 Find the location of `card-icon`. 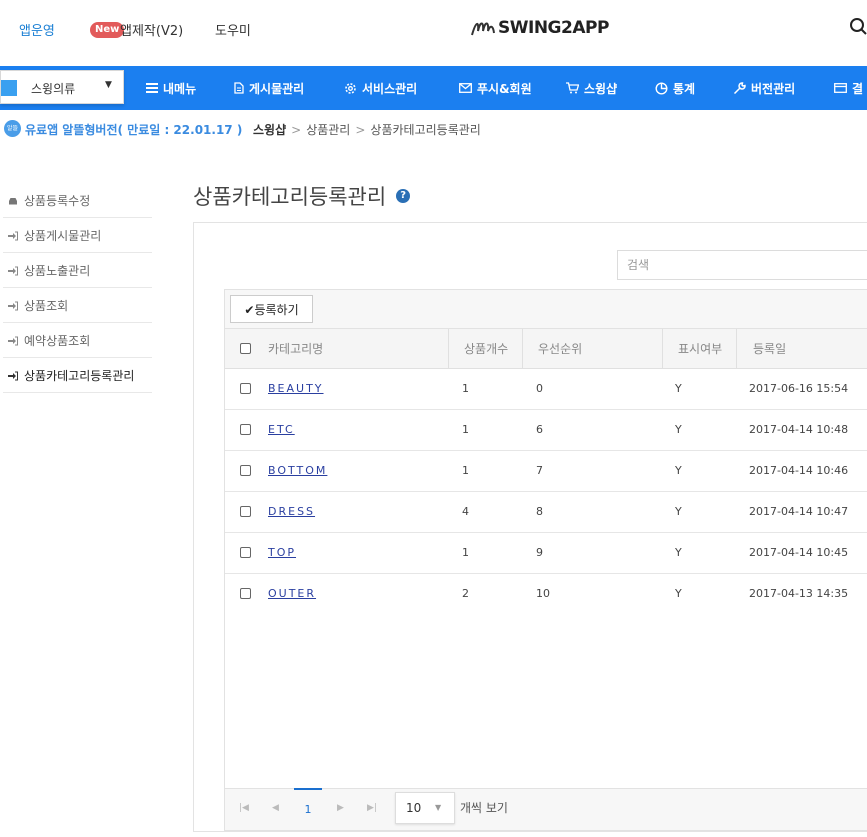

card-icon is located at coordinates (840, 88).